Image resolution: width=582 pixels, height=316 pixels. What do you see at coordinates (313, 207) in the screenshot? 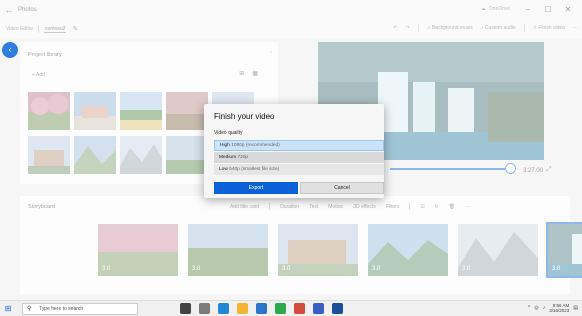
I see `text-button: Text` at bounding box center [313, 207].